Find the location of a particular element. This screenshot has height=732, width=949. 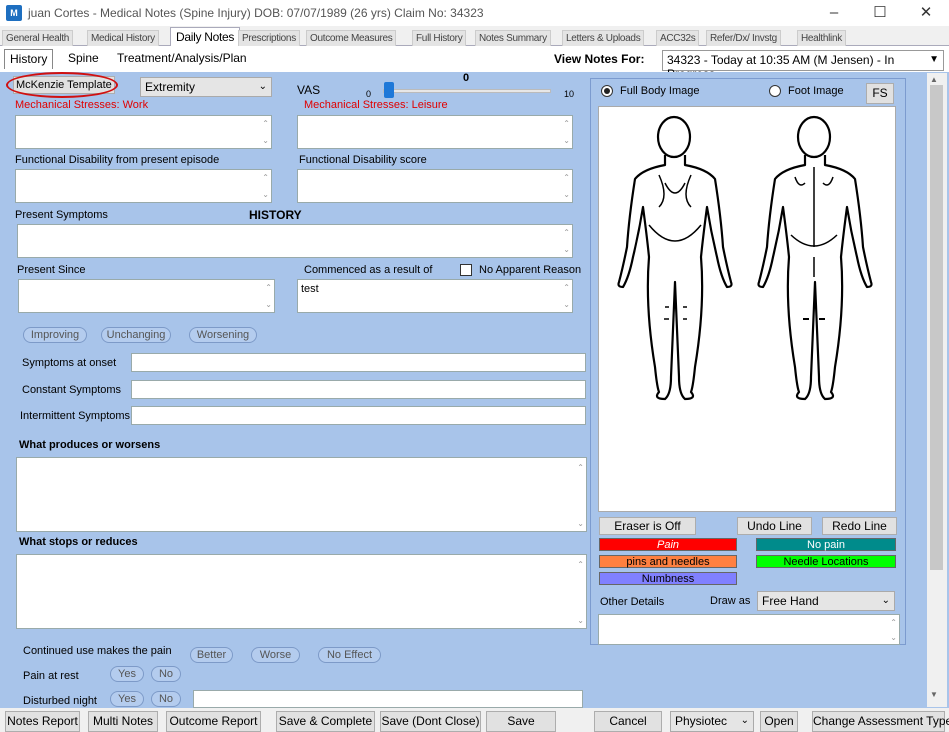

stops-label: What stops or reduces is located at coordinates (78, 542).